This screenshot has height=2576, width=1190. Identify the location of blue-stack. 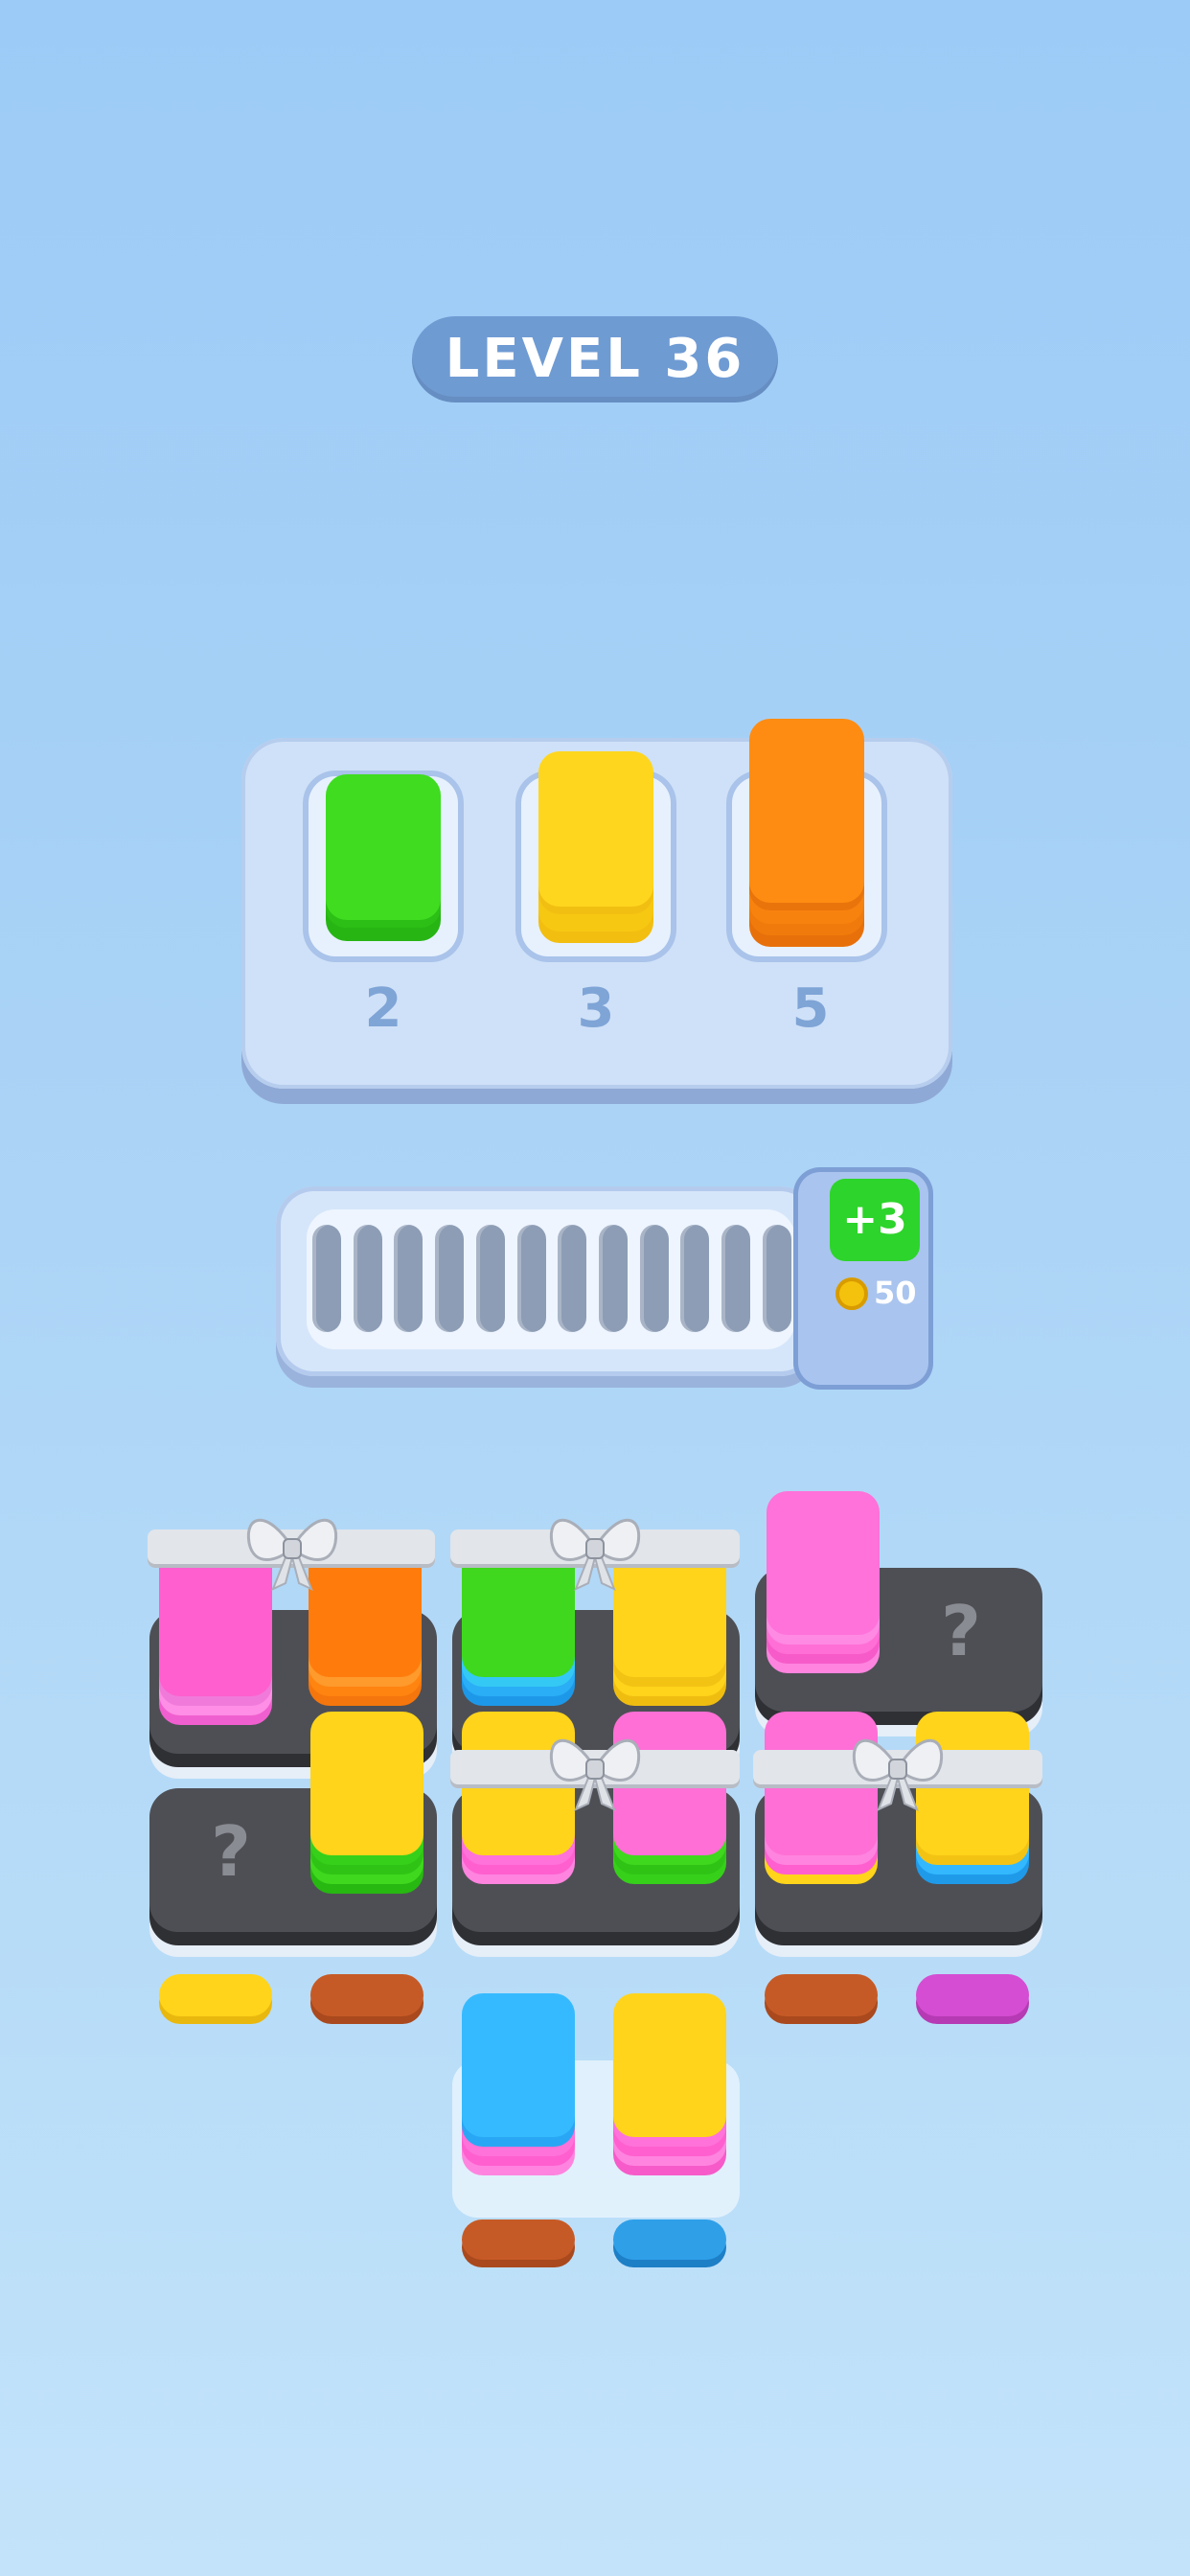
(518, 2065).